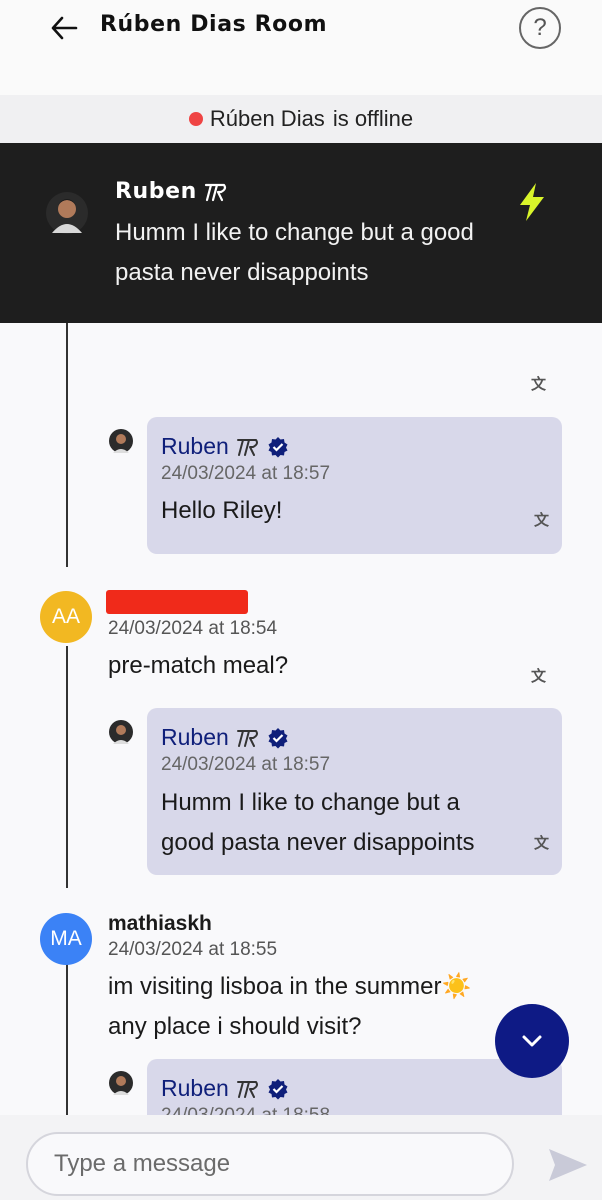 Image resolution: width=602 pixels, height=1200 pixels. Describe the element at coordinates (267, 118) in the screenshot. I see `presence-name: Rúben Dias` at that location.